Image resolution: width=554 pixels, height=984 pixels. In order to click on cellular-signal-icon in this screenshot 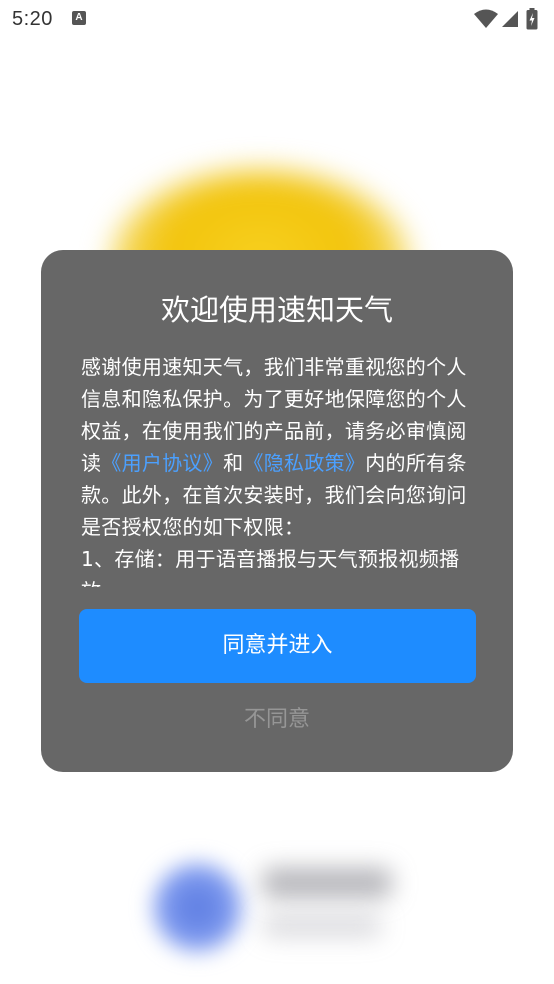, I will do `click(510, 19)`.